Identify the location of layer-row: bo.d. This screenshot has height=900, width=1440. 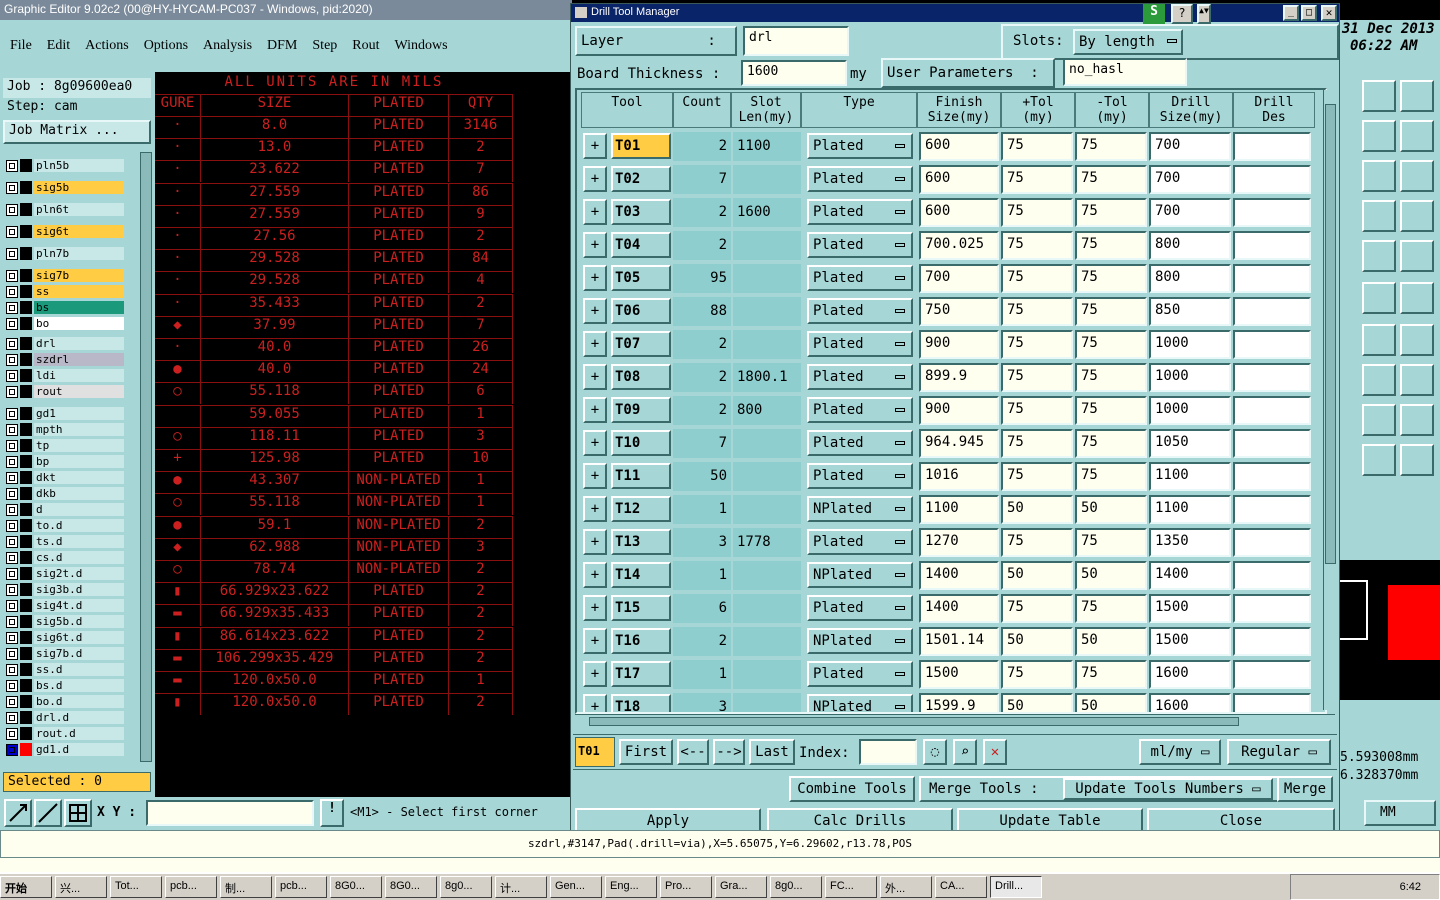
(65, 701).